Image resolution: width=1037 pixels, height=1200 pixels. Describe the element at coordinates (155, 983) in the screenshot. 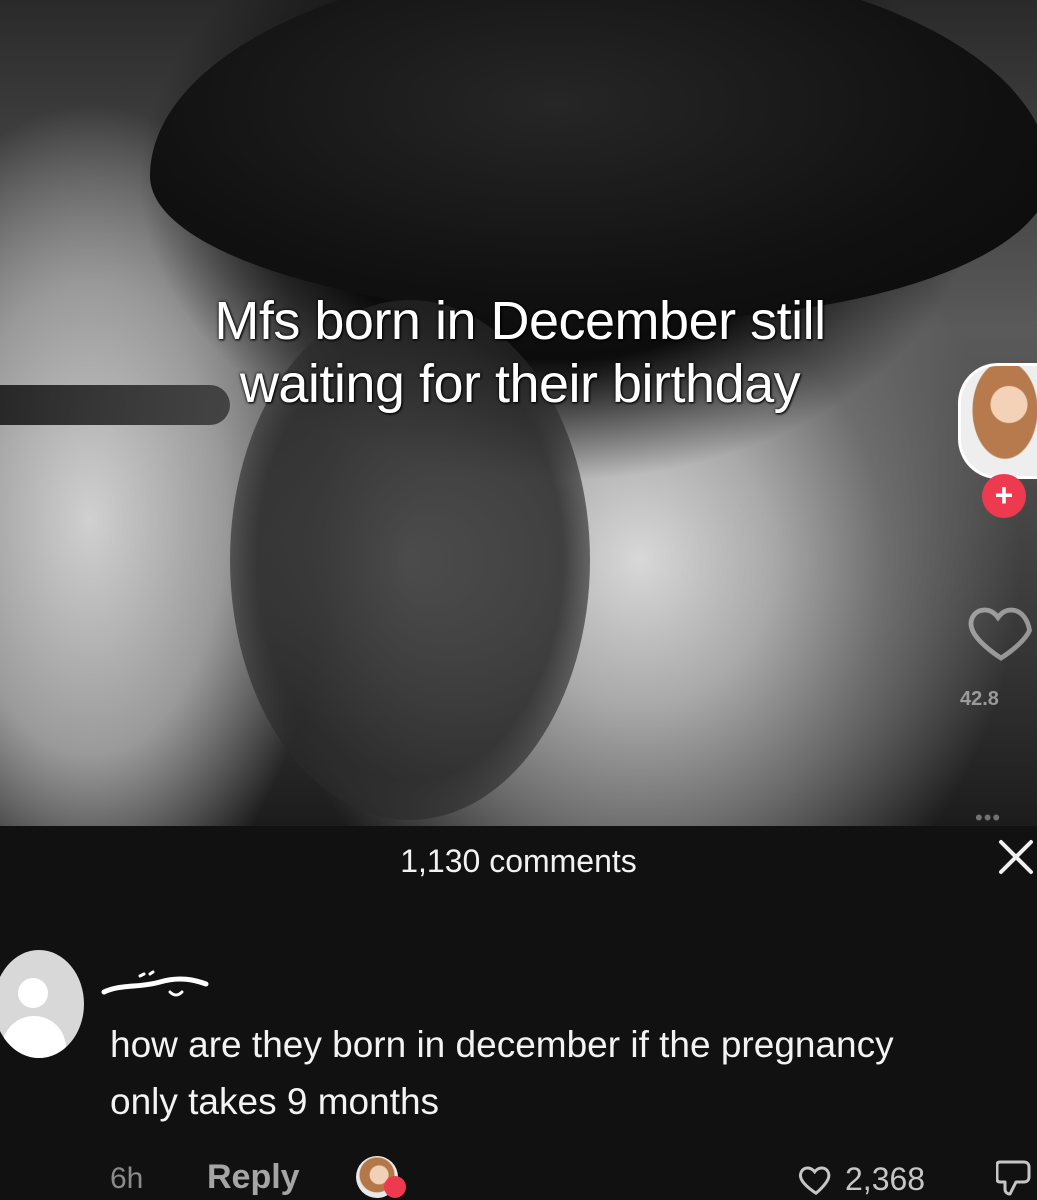

I see `redacted-username-scribble` at that location.